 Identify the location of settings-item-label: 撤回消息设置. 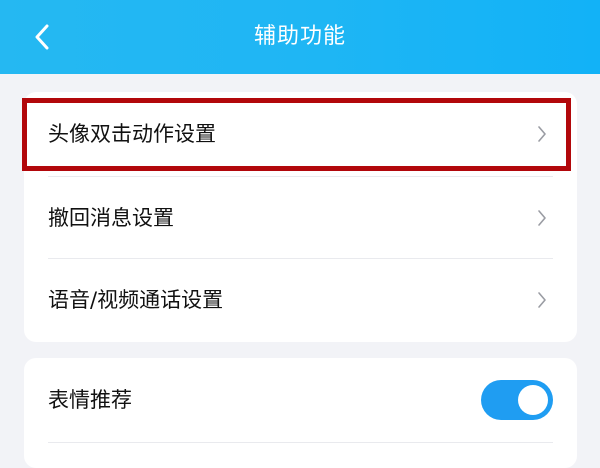
(111, 218).